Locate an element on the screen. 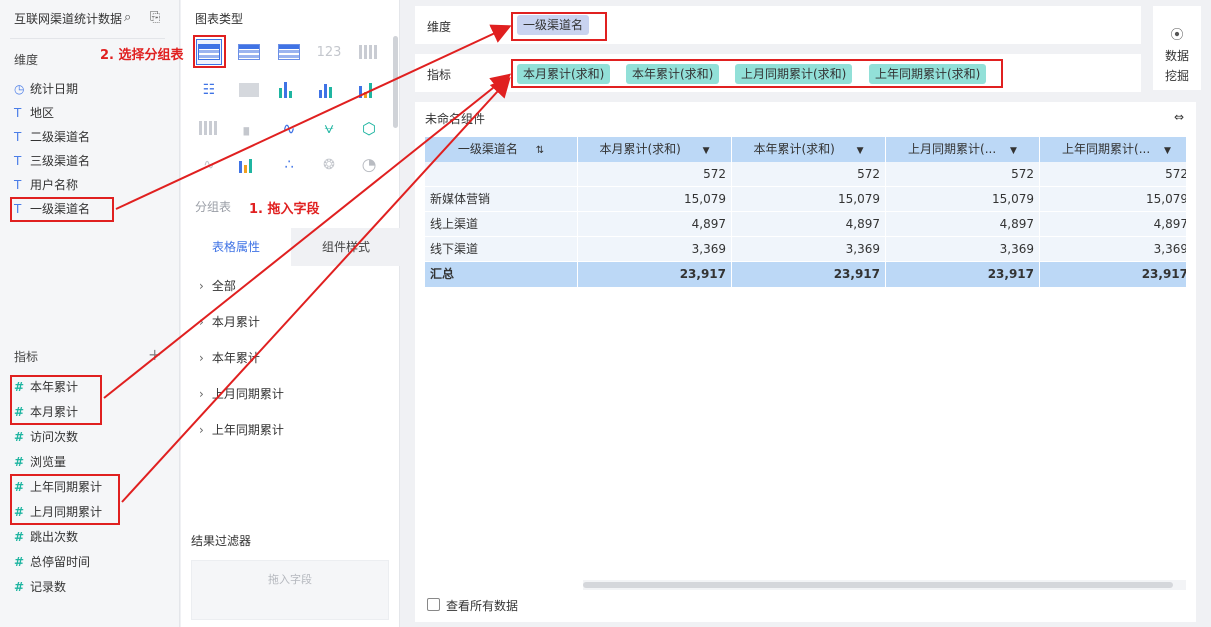 The image size is (1211, 627). block-grey-icon is located at coordinates (209, 128).